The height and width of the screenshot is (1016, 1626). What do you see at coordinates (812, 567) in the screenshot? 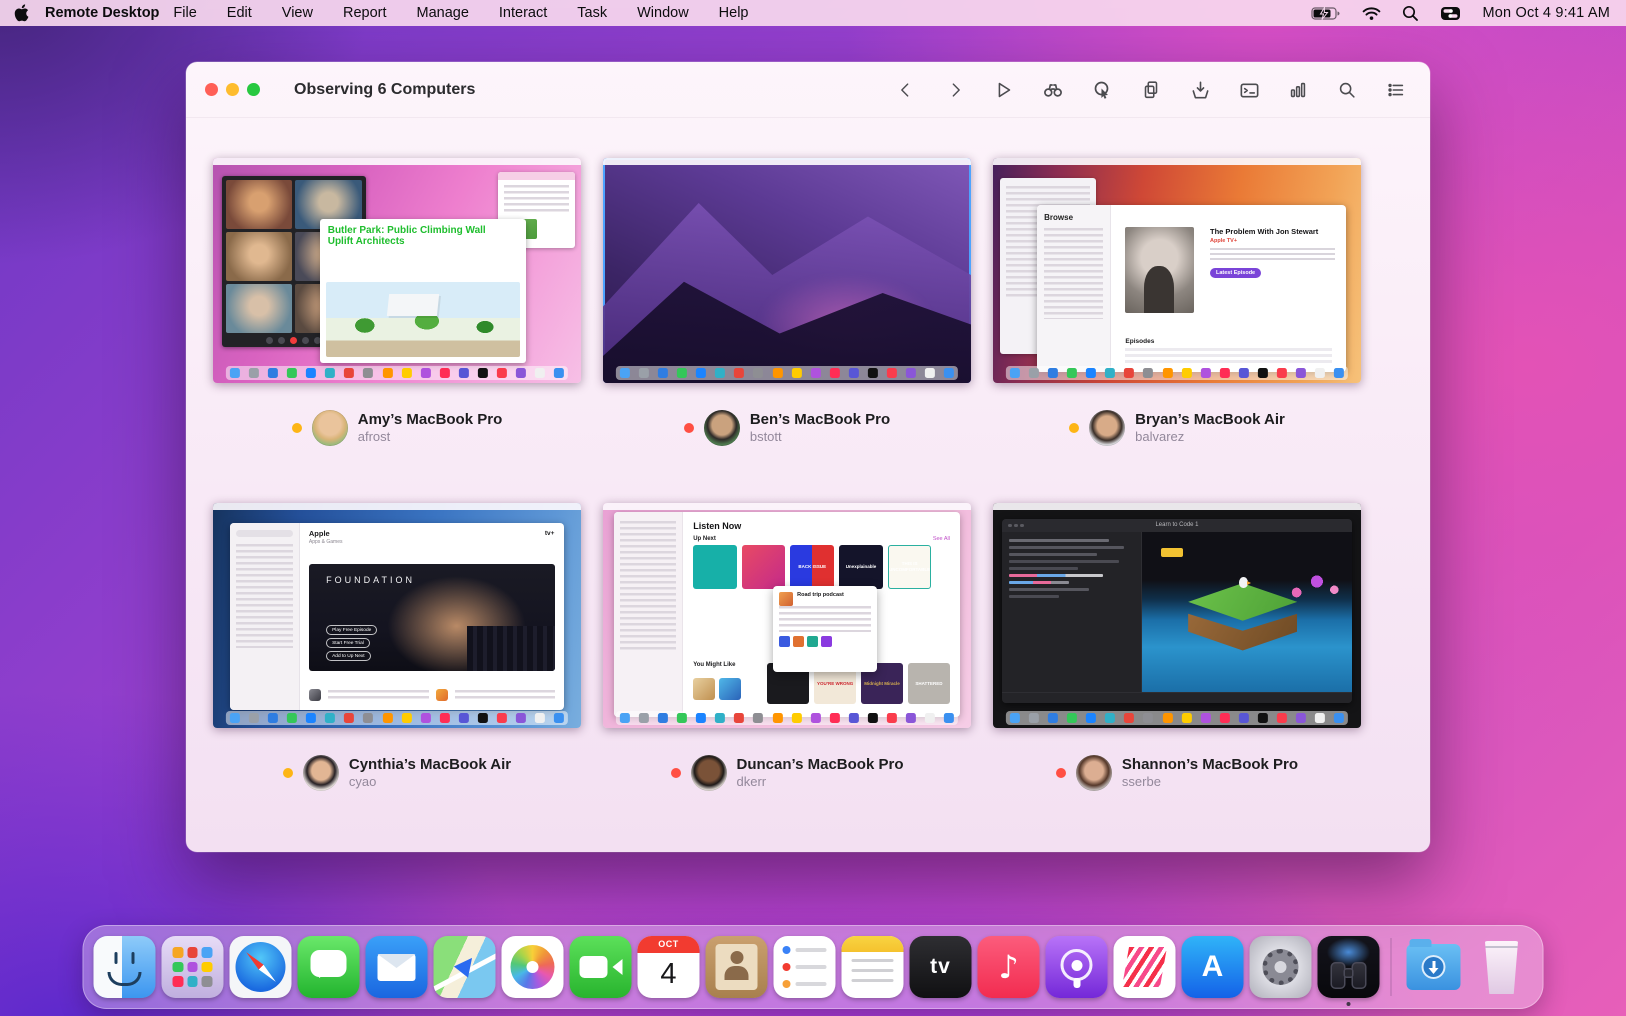
I see `podcast-cover: BACK ISSUE` at bounding box center [812, 567].